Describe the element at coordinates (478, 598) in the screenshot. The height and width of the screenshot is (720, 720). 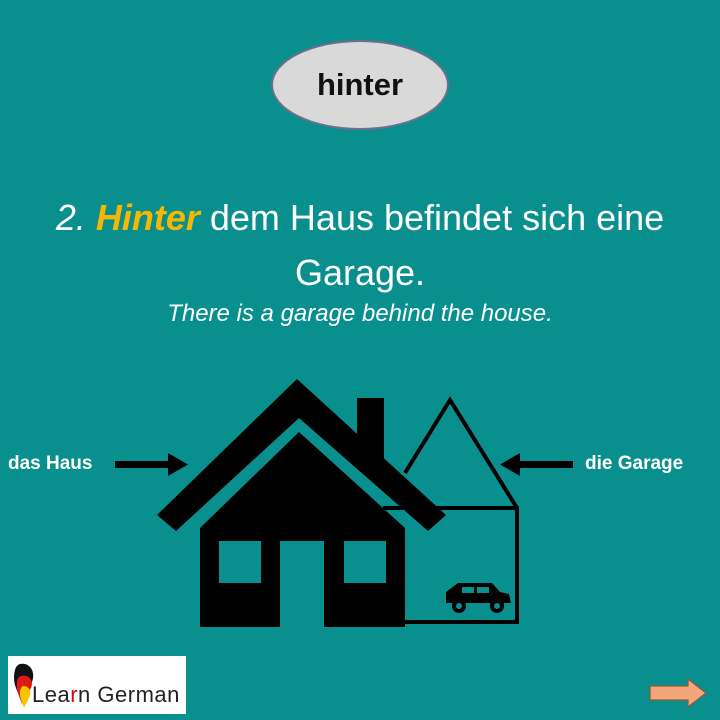
I see `car-icon` at that location.